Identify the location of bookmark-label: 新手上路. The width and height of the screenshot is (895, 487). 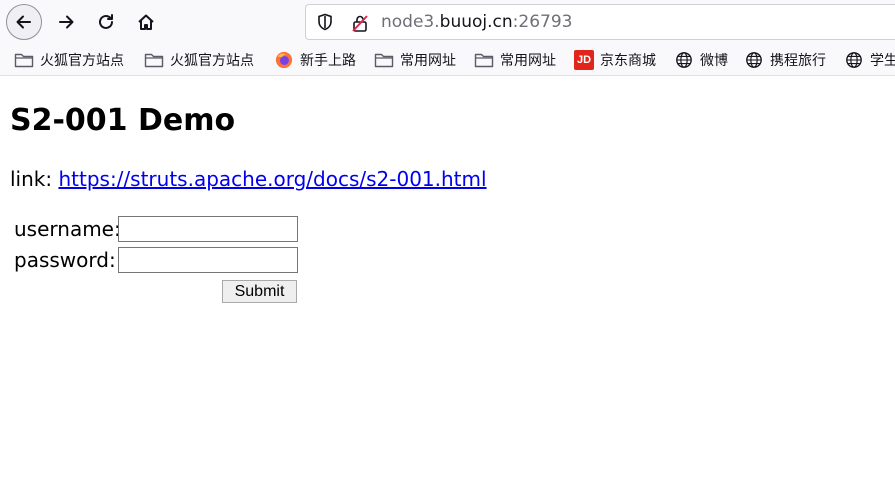
(328, 61).